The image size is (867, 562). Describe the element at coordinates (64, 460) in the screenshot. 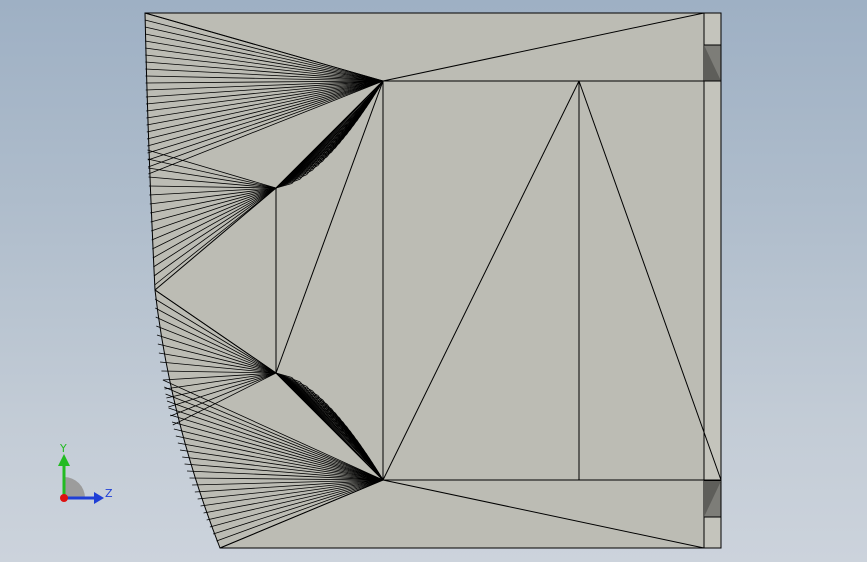

I see `y-axis-arrow` at that location.